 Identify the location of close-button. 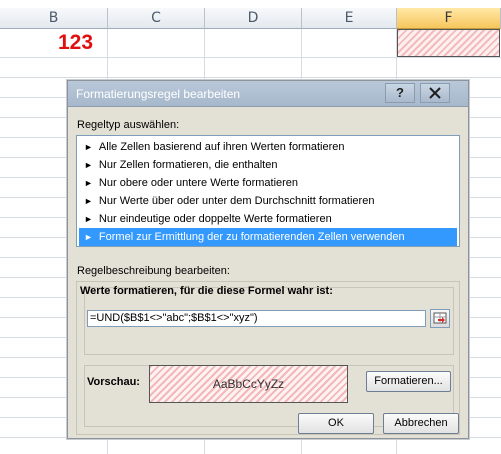
(435, 93).